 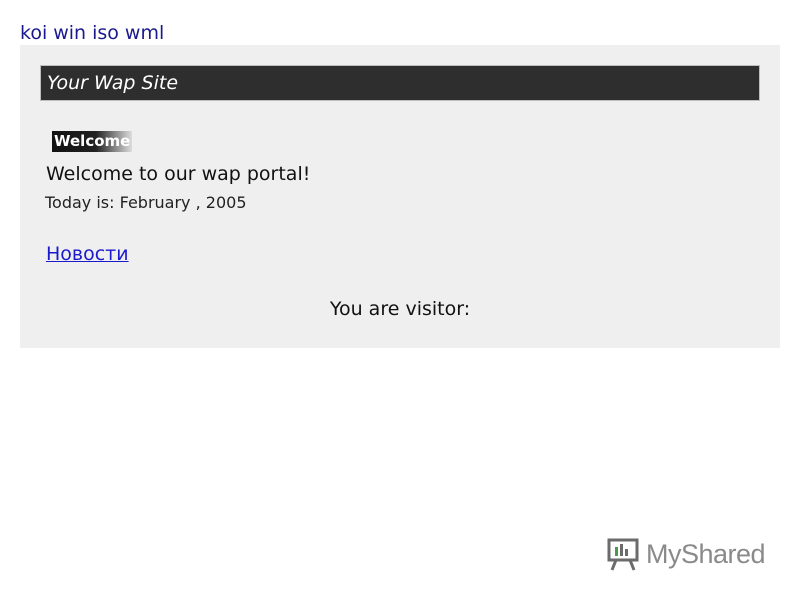 What do you see at coordinates (69, 33) in the screenshot?
I see `encoding-link-win: win` at bounding box center [69, 33].